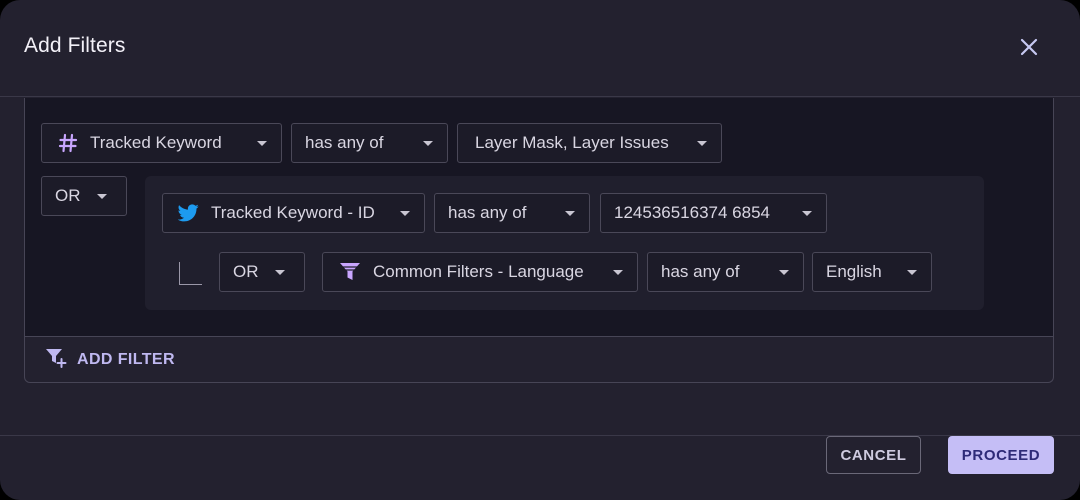  What do you see at coordinates (350, 272) in the screenshot?
I see `funnel-icon` at bounding box center [350, 272].